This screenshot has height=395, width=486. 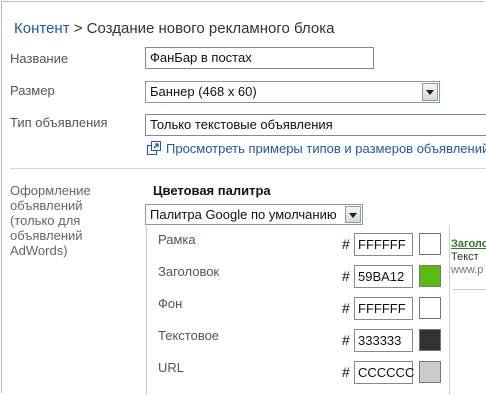 What do you see at coordinates (154, 148) in the screenshot?
I see `external-window-icon` at bounding box center [154, 148].